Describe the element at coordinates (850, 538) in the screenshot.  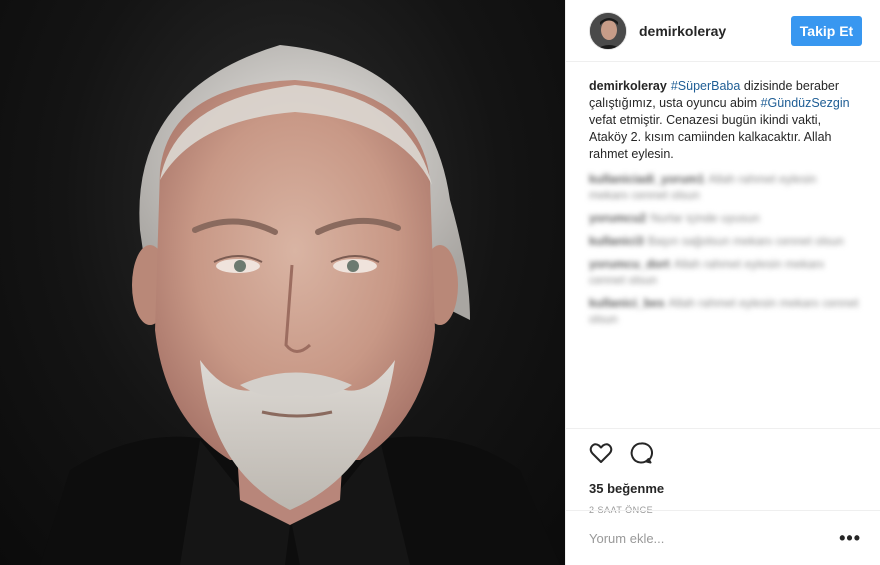
I see `more-options-icon: •••` at that location.